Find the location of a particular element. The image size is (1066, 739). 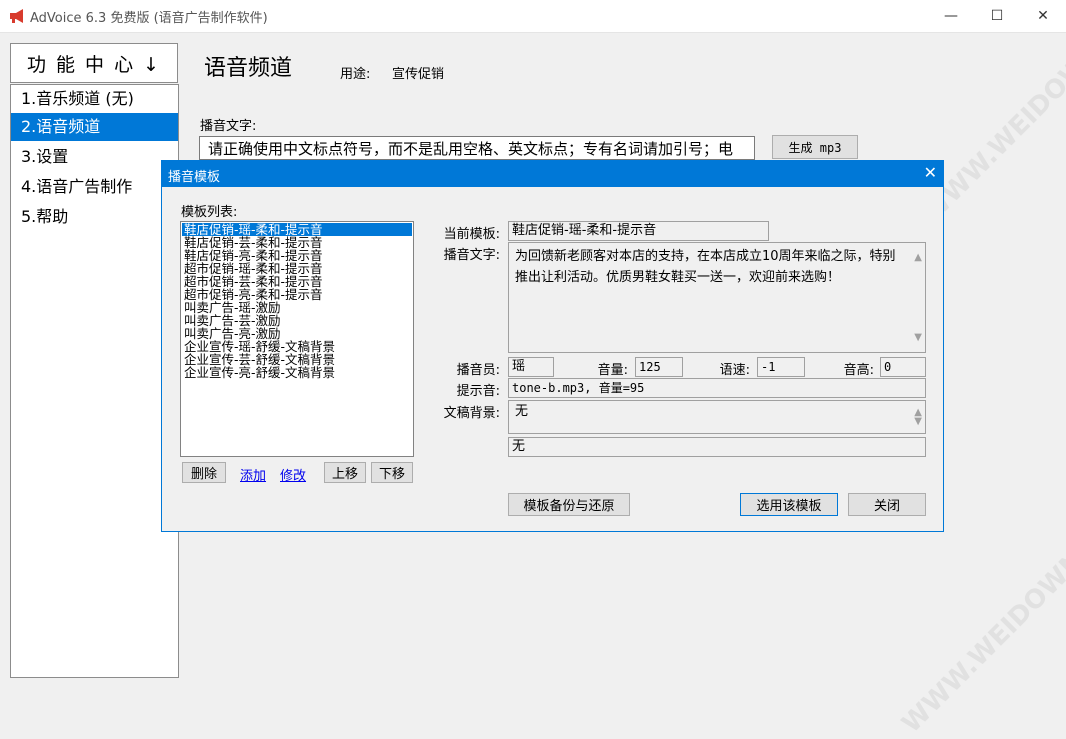

template-list-label: 模板列表: is located at coordinates (209, 212).